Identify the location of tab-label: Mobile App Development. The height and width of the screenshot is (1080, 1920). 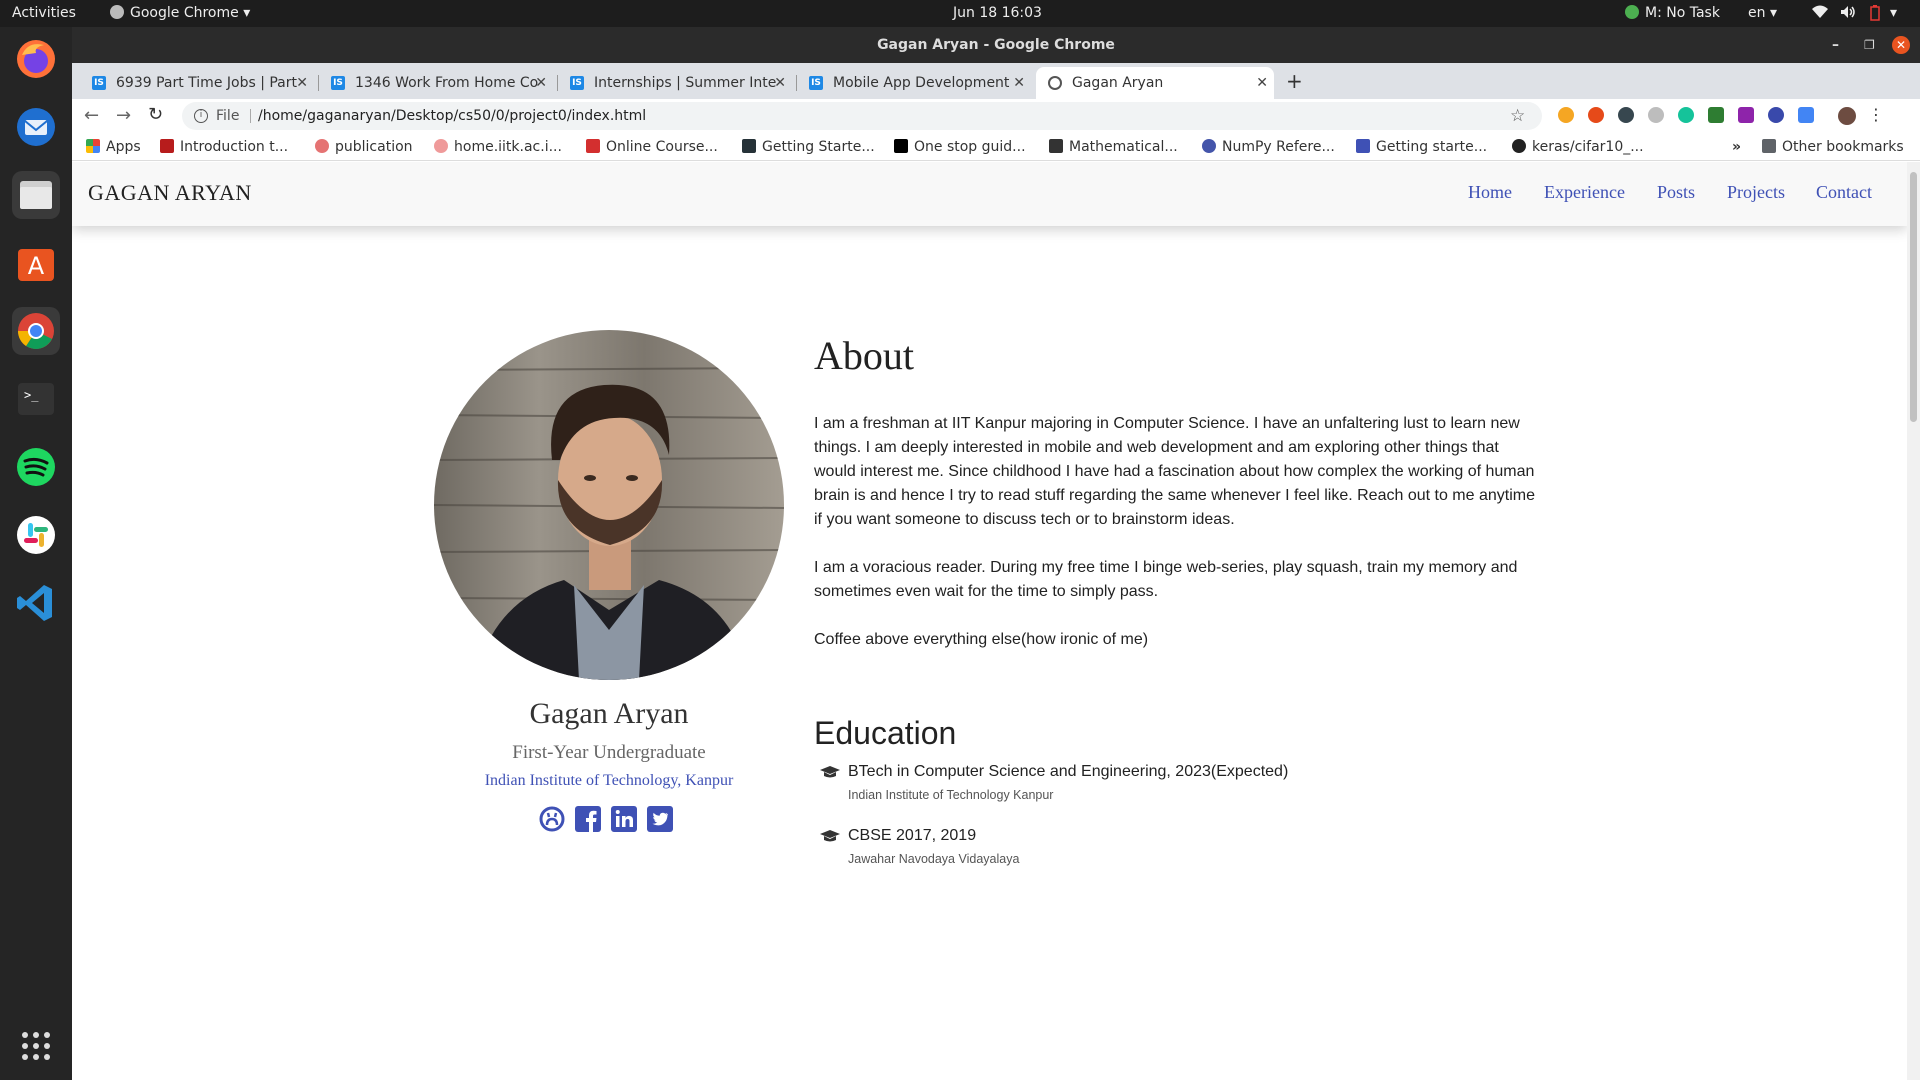
(921, 83).